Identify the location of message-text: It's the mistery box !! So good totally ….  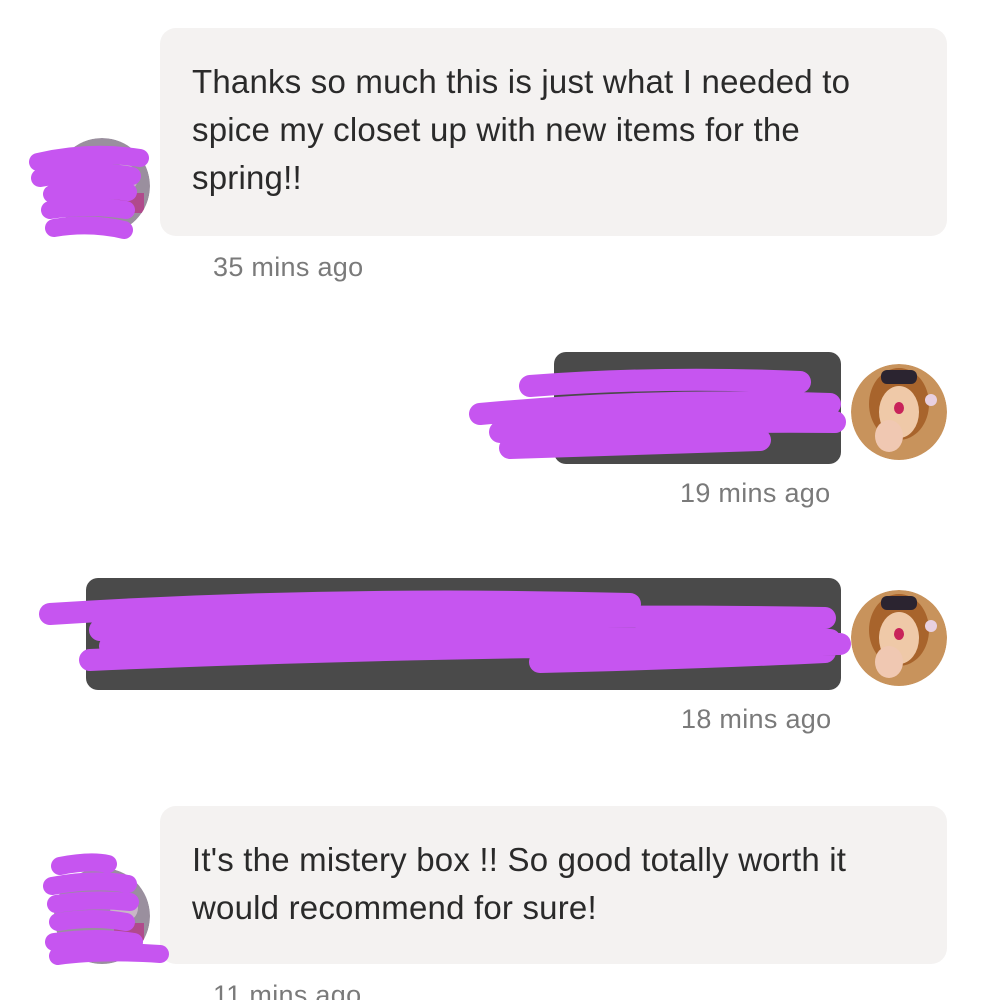
(519, 883).